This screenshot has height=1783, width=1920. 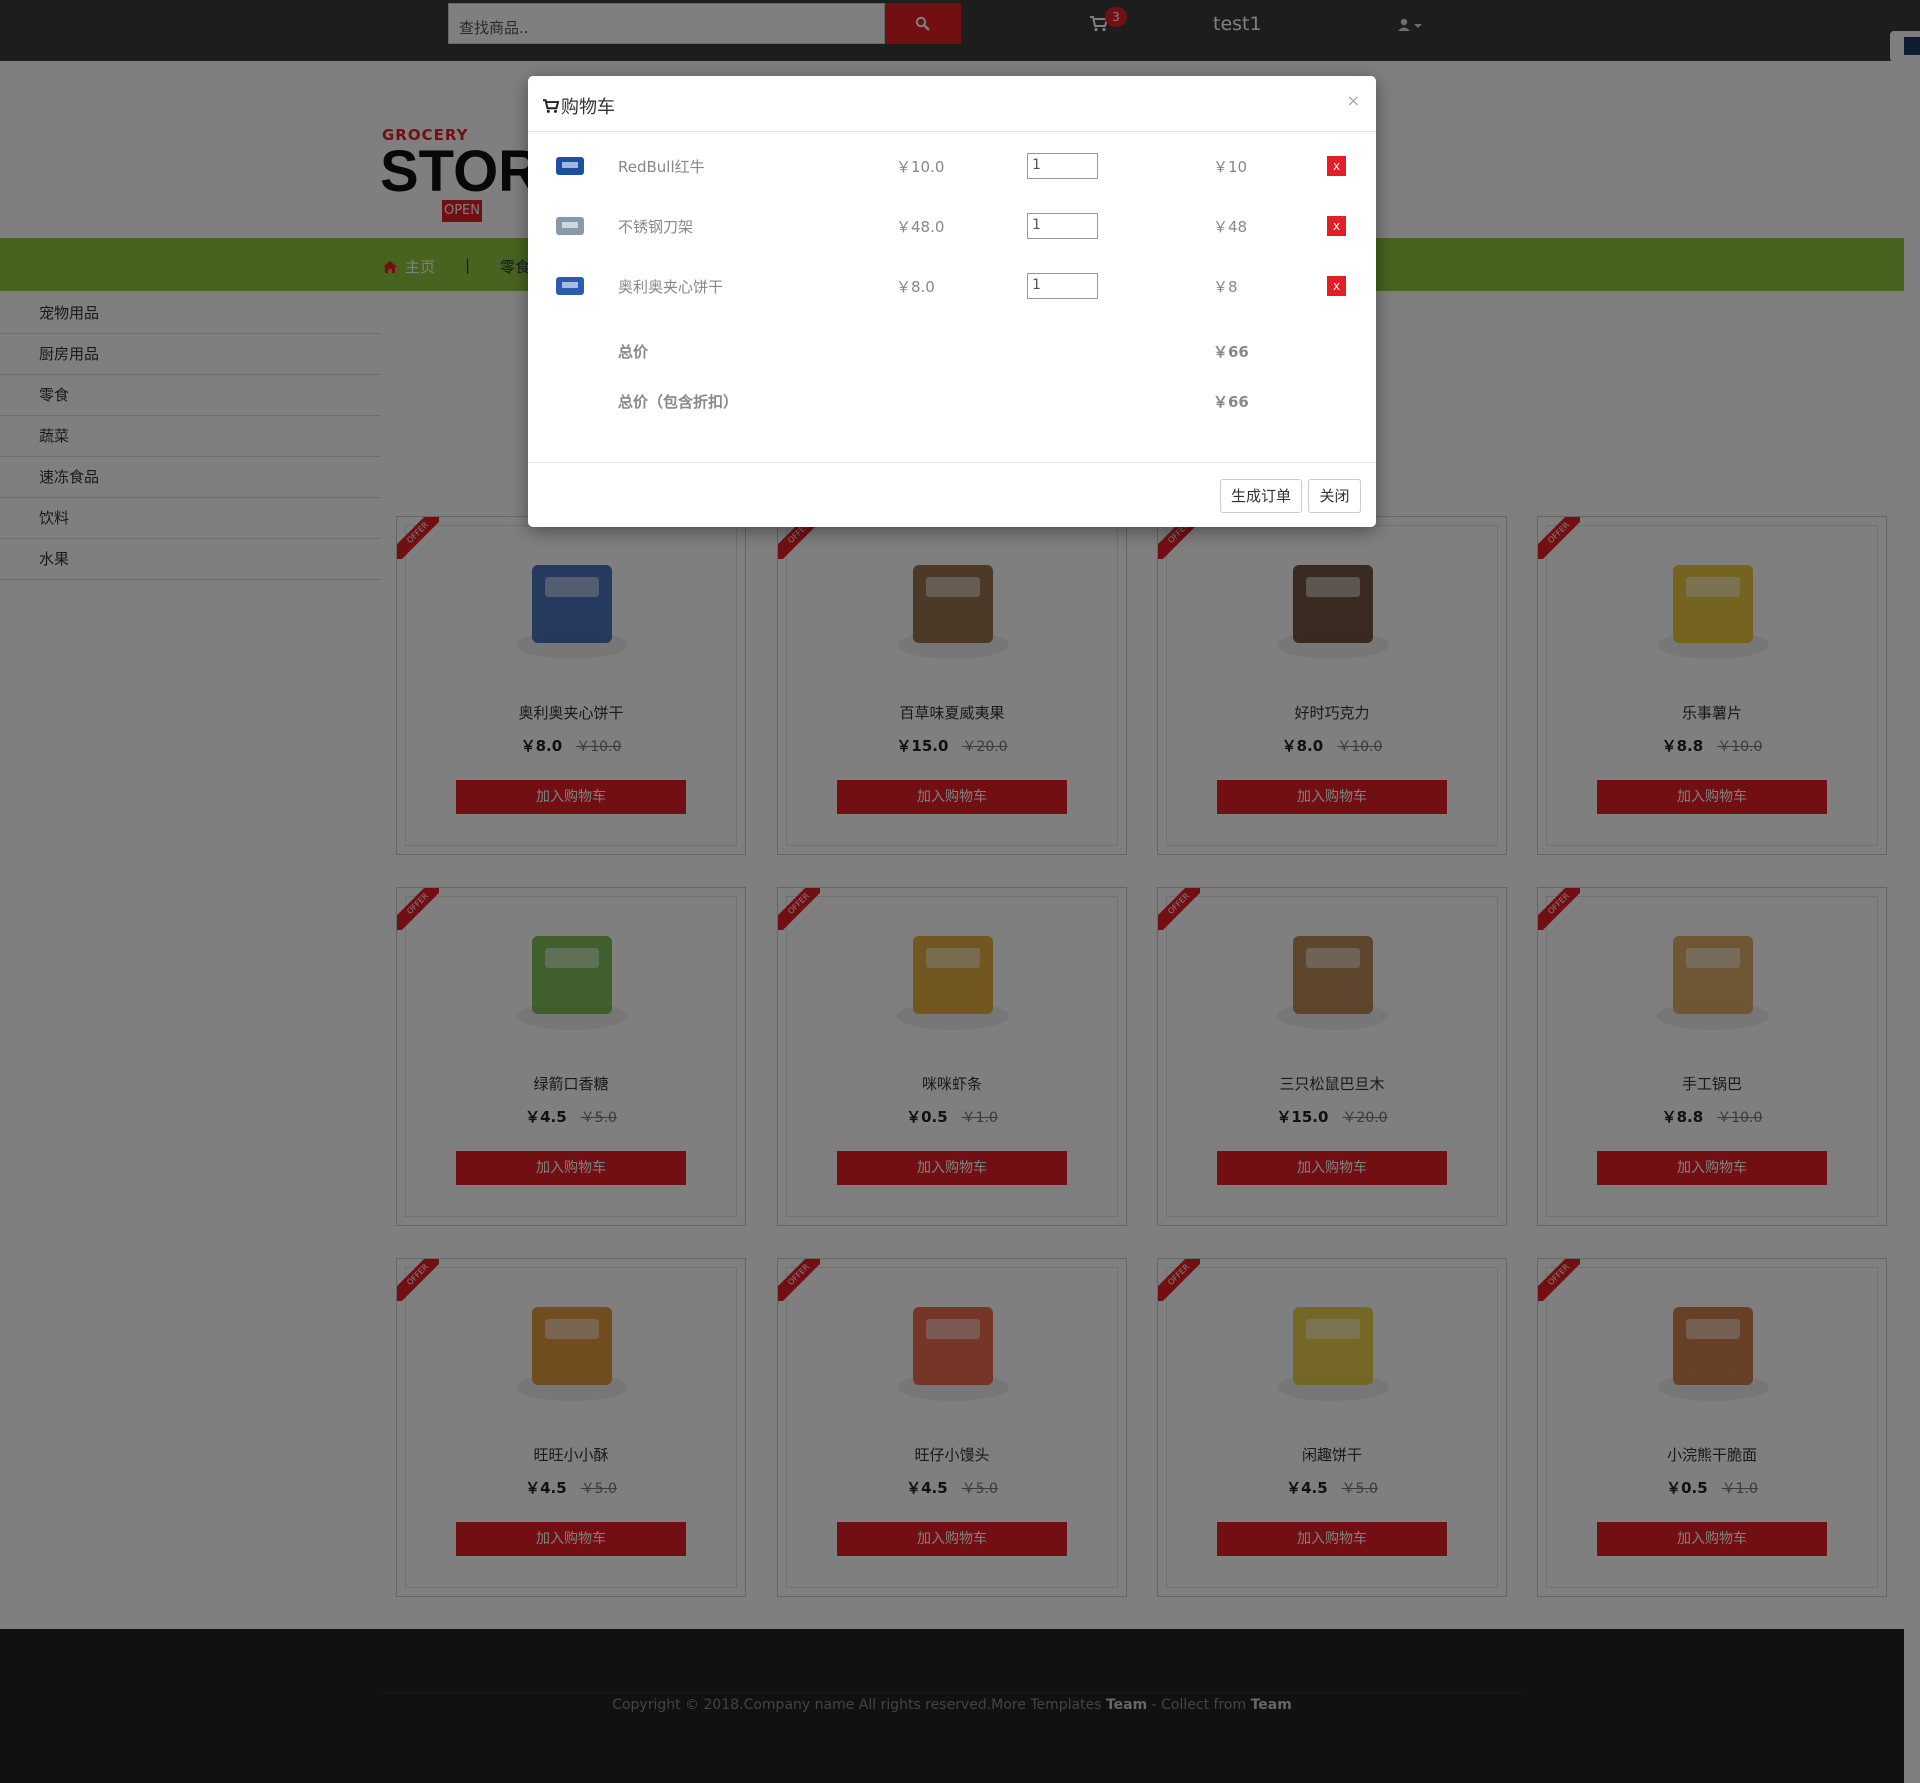 What do you see at coordinates (952, 286) in the screenshot?
I see `cart-row: 奥利奥夹心饼干 ￥8.0 1 ￥8 x` at bounding box center [952, 286].